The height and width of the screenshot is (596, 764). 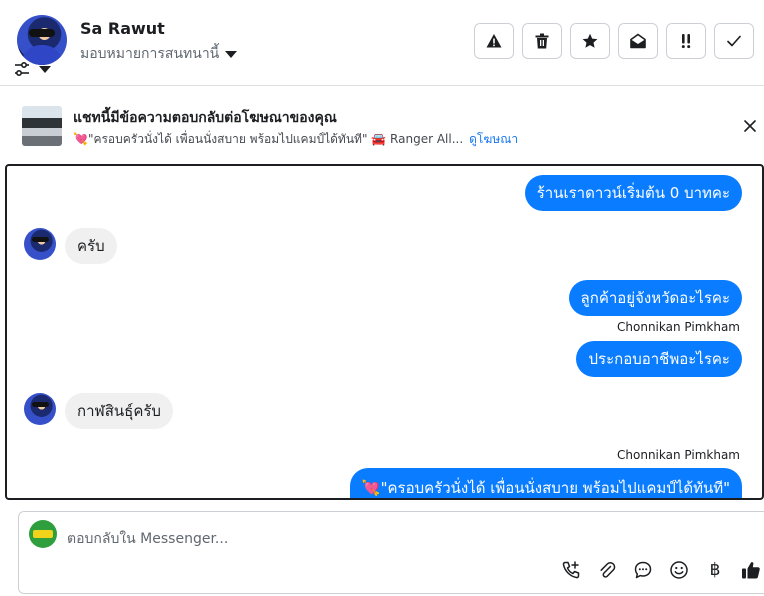 I want to click on like-button, so click(x=751, y=570).